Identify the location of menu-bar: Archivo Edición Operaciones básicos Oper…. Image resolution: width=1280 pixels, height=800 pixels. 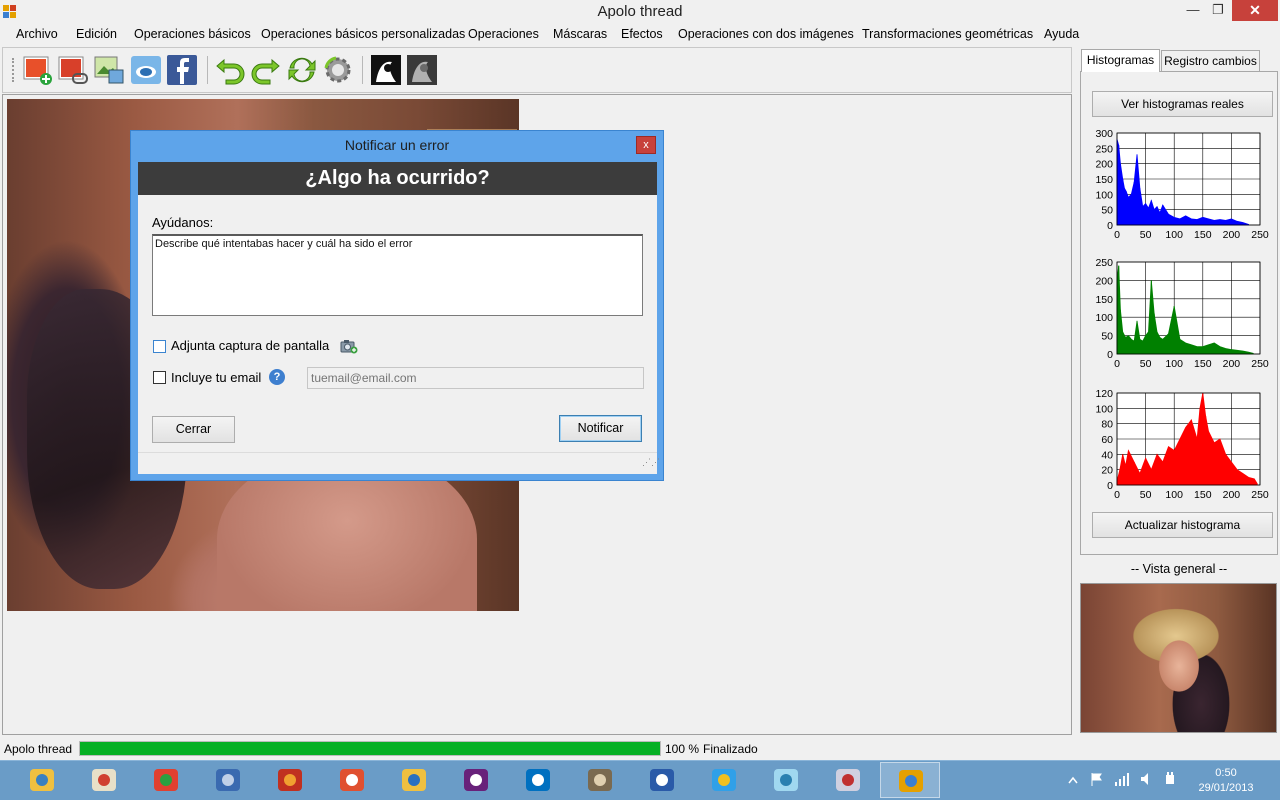
(640, 34).